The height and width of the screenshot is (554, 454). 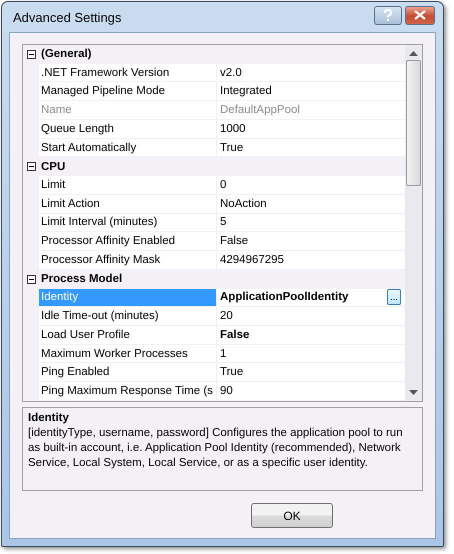 I want to click on property-value: 5, so click(x=223, y=222).